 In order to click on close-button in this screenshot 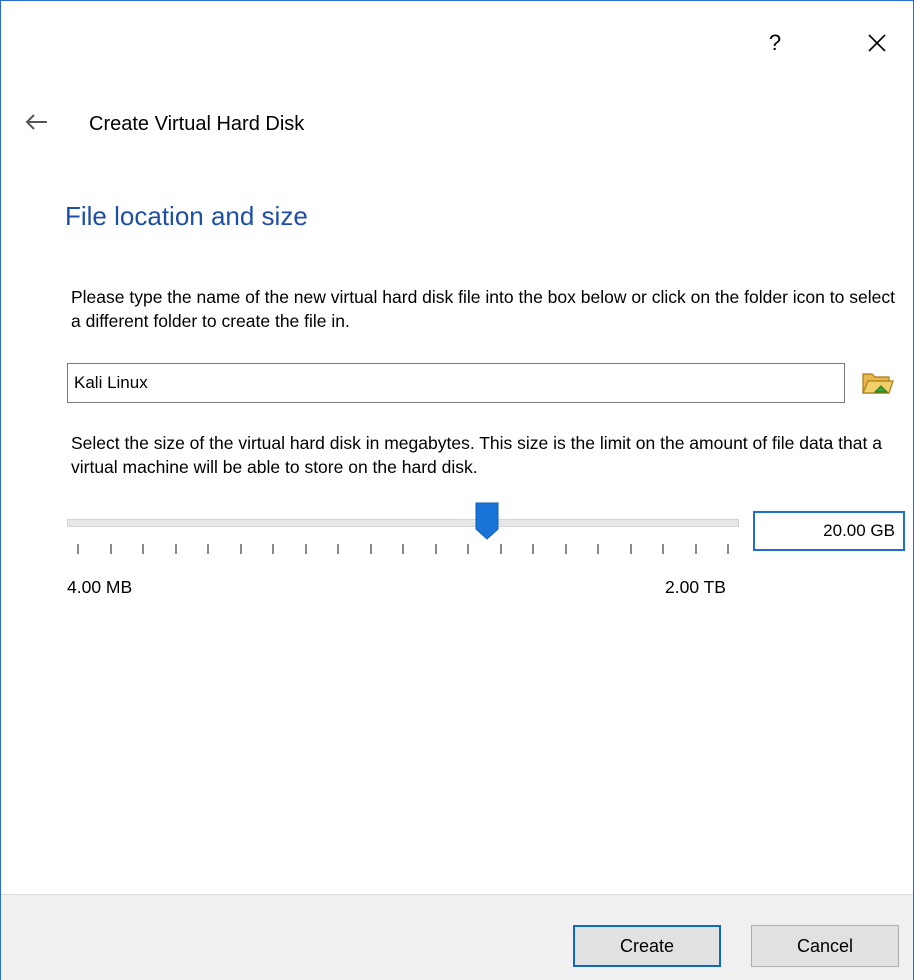, I will do `click(877, 43)`.